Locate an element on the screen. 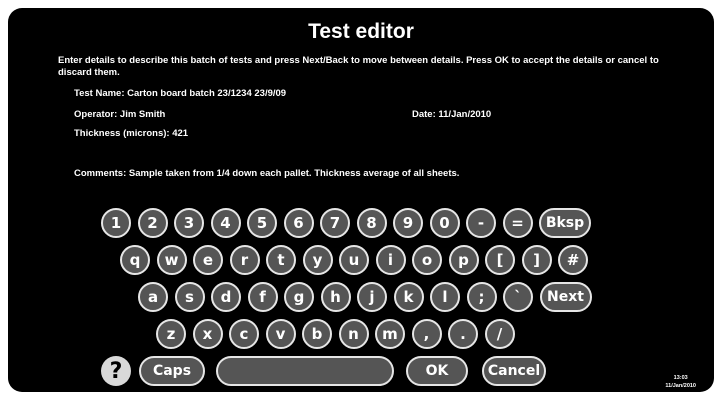 The image size is (722, 395). key-x: x is located at coordinates (207, 334).